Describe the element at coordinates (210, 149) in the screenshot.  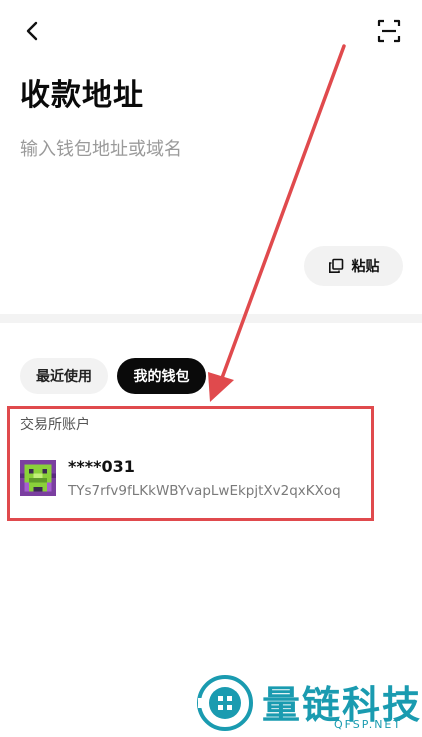
I see `address-input` at that location.